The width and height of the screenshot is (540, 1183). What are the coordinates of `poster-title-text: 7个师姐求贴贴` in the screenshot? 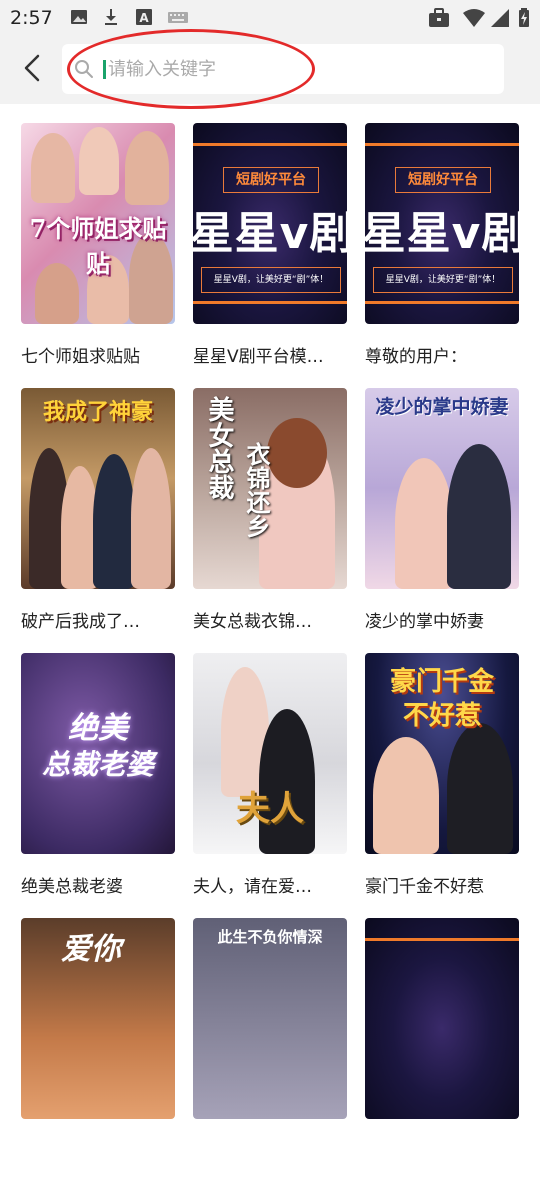 It's located at (98, 246).